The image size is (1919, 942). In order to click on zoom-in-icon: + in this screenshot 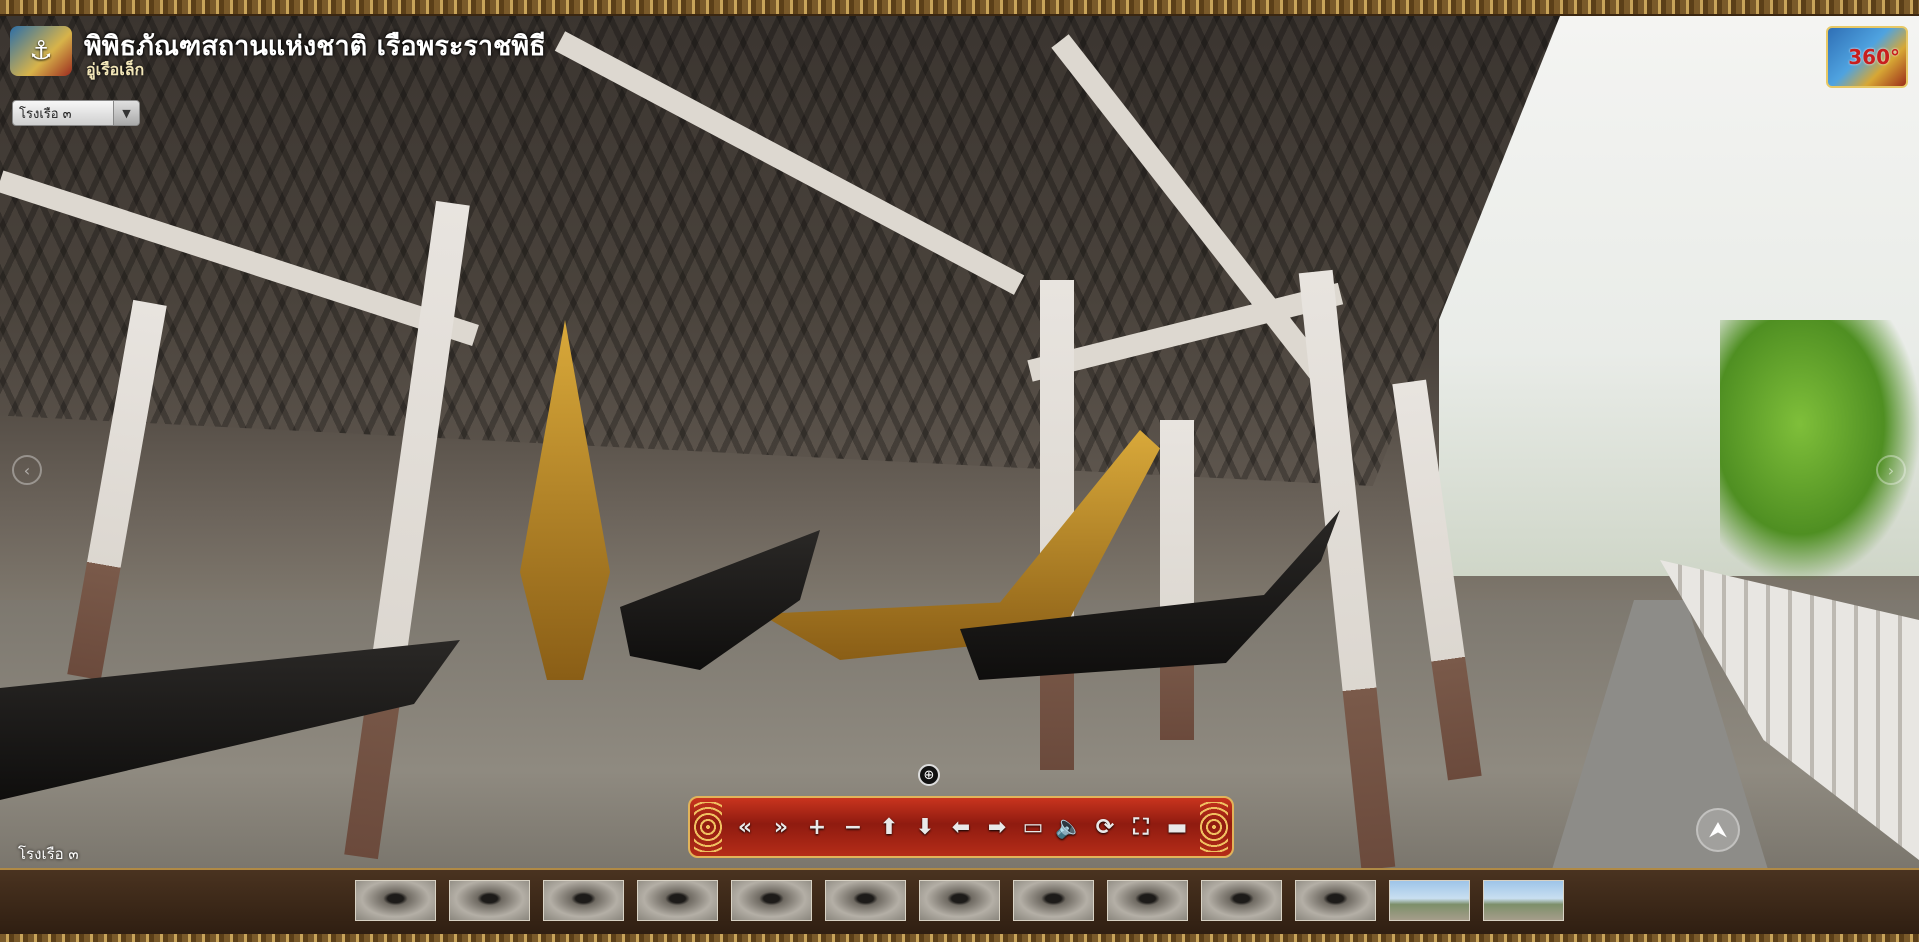, I will do `click(817, 827)`.